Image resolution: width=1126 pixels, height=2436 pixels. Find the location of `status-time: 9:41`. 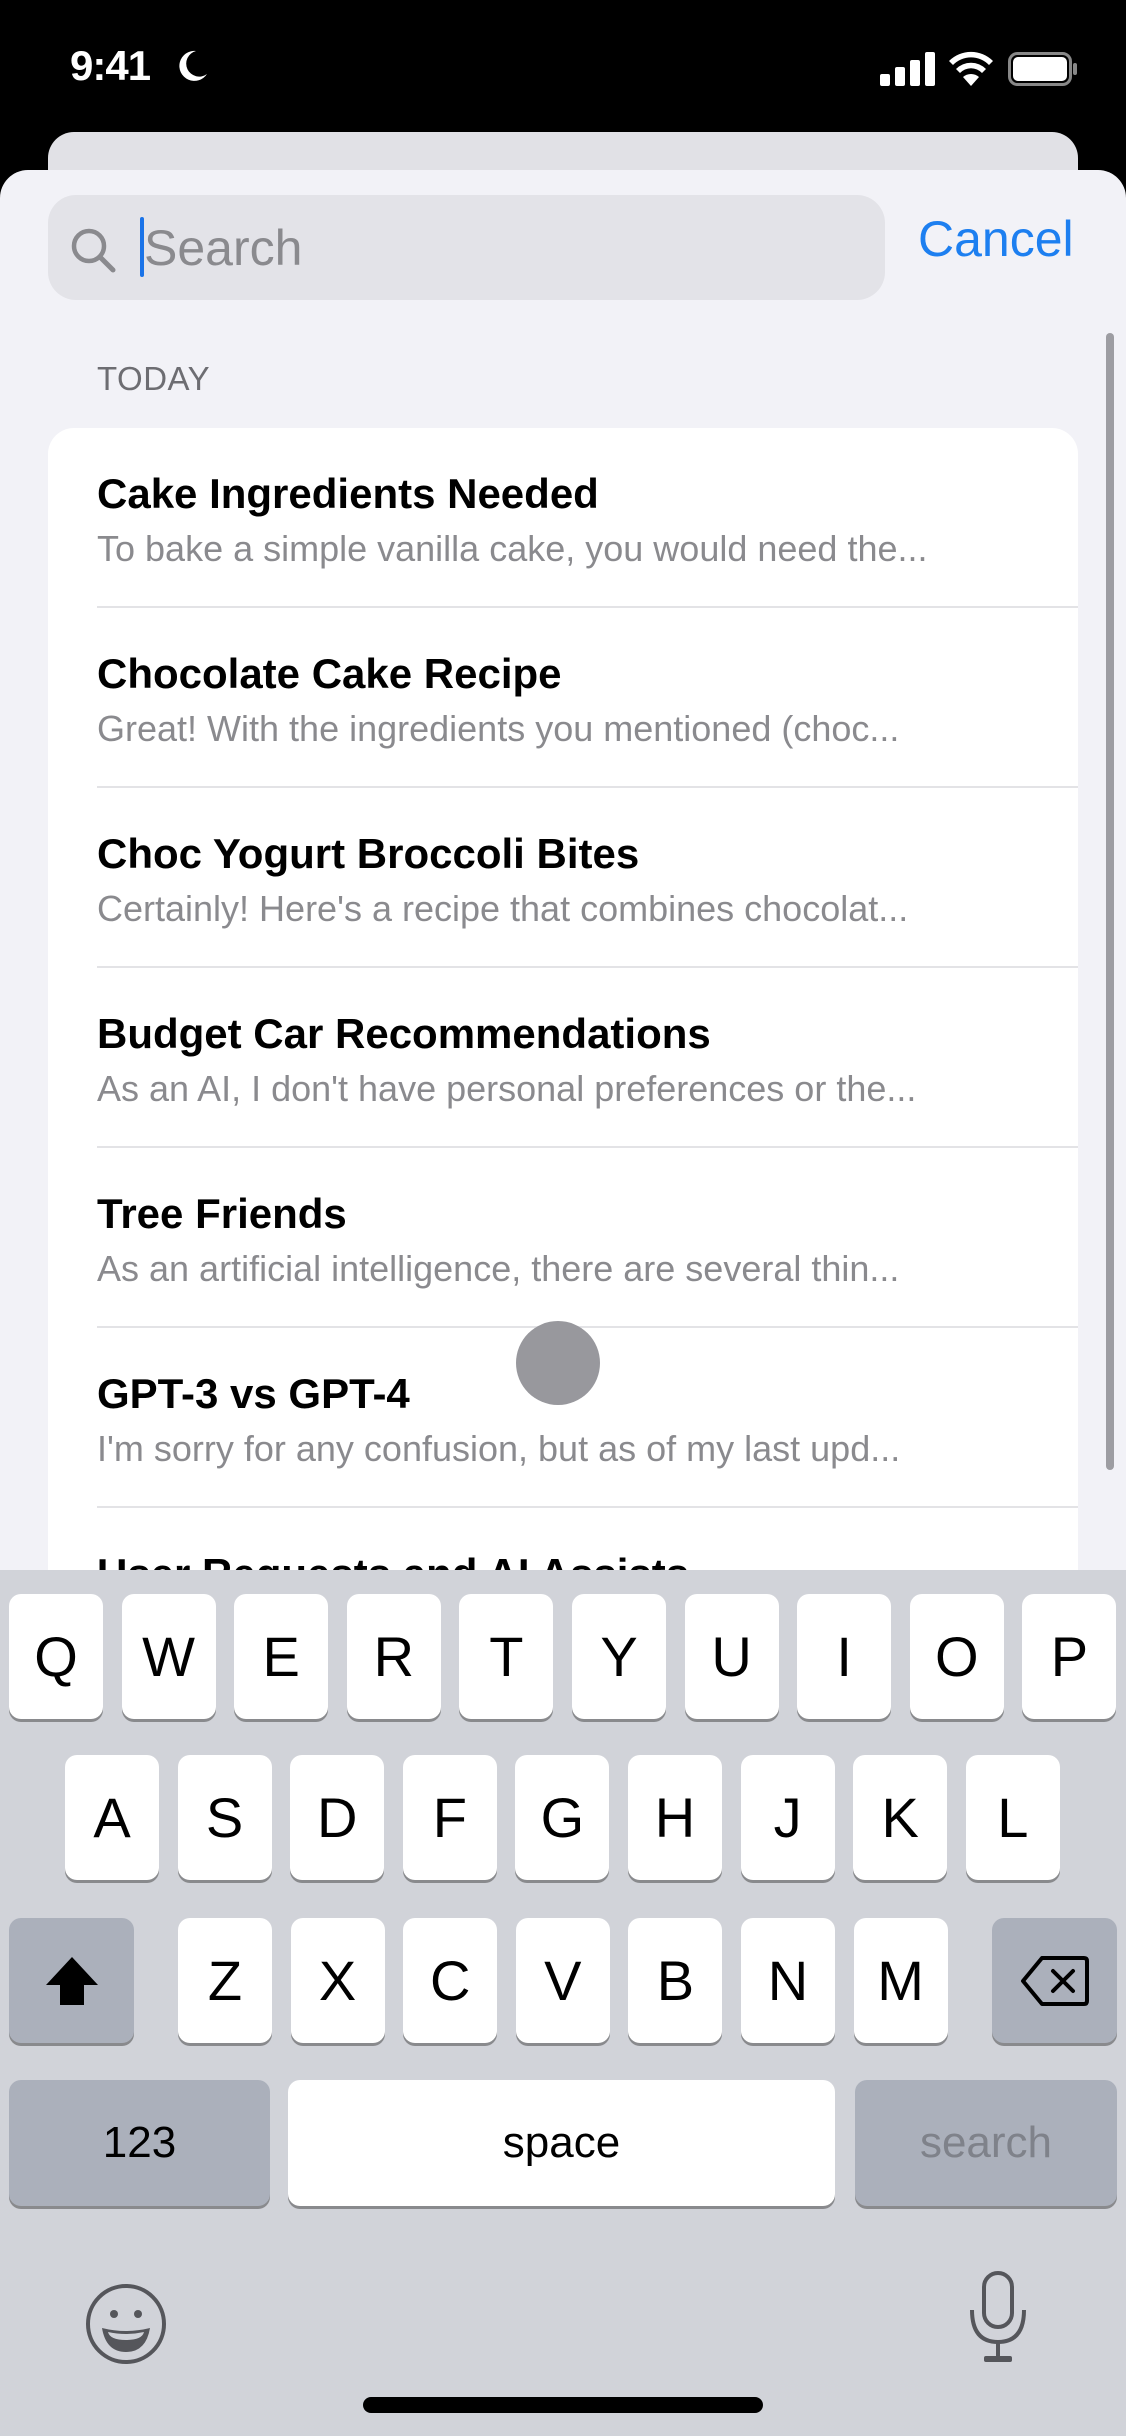

status-time: 9:41 is located at coordinates (110, 65).